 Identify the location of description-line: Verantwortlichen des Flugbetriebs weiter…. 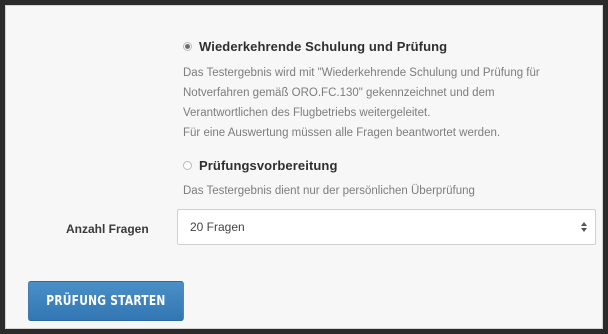
(307, 113).